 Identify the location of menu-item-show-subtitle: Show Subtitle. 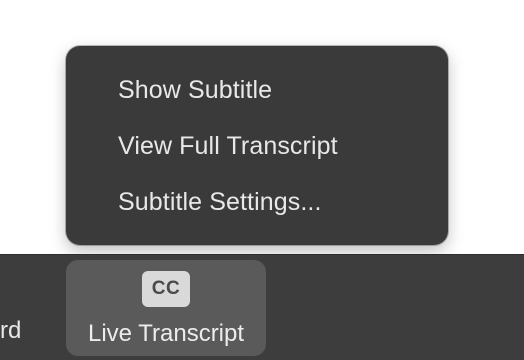
(257, 82).